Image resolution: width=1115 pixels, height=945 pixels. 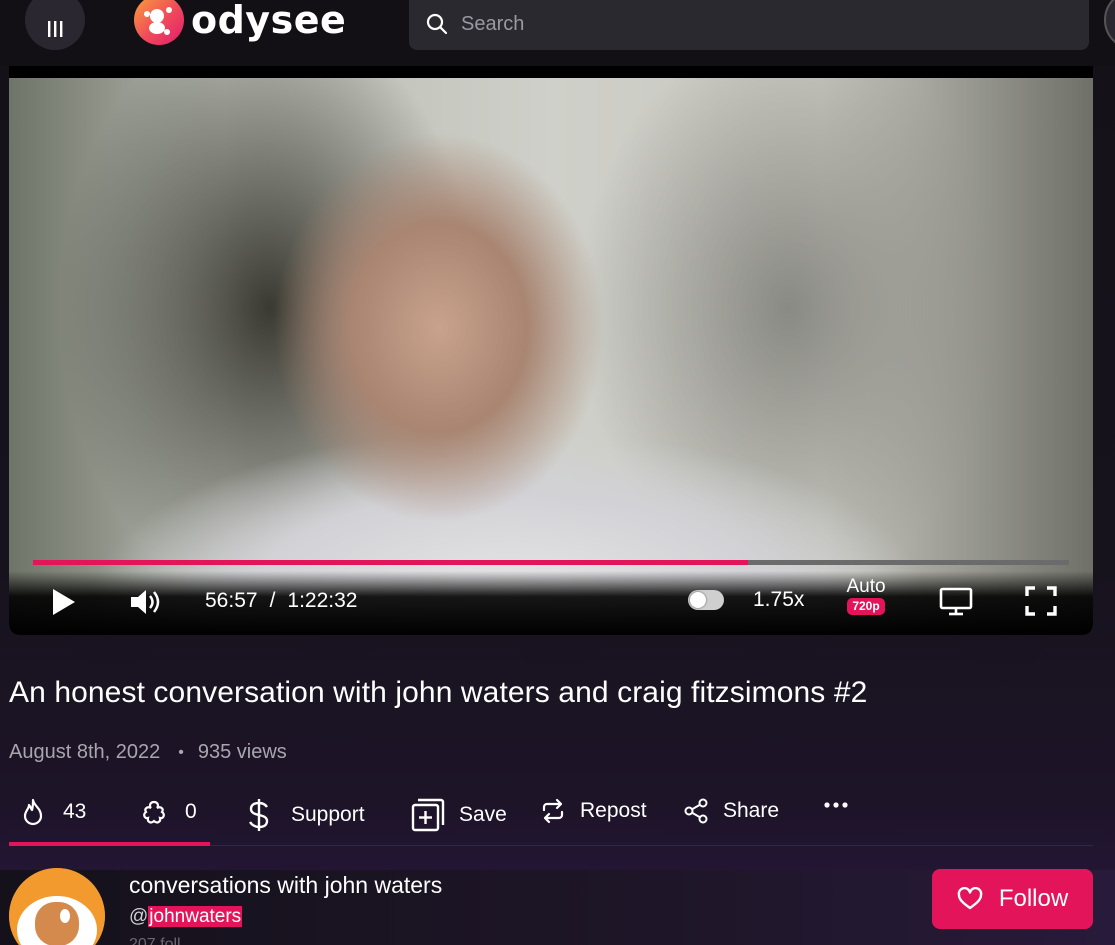 What do you see at coordinates (139, 916) in the screenshot?
I see `handle-prefix: @` at bounding box center [139, 916].